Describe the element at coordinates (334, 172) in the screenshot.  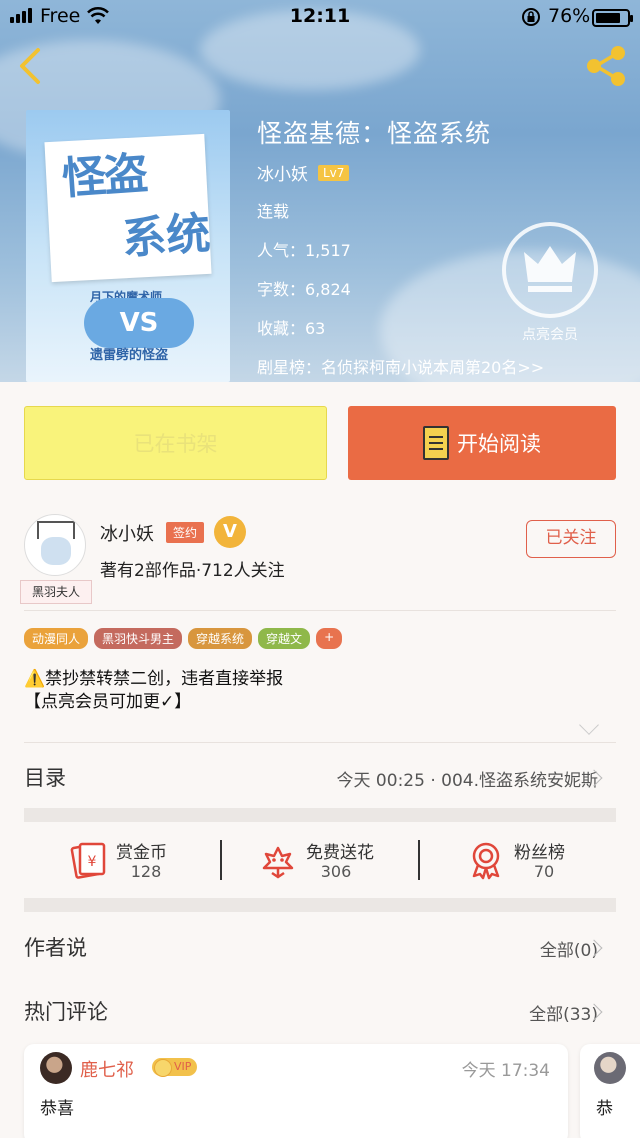
I see `level-badge: Lv7` at that location.